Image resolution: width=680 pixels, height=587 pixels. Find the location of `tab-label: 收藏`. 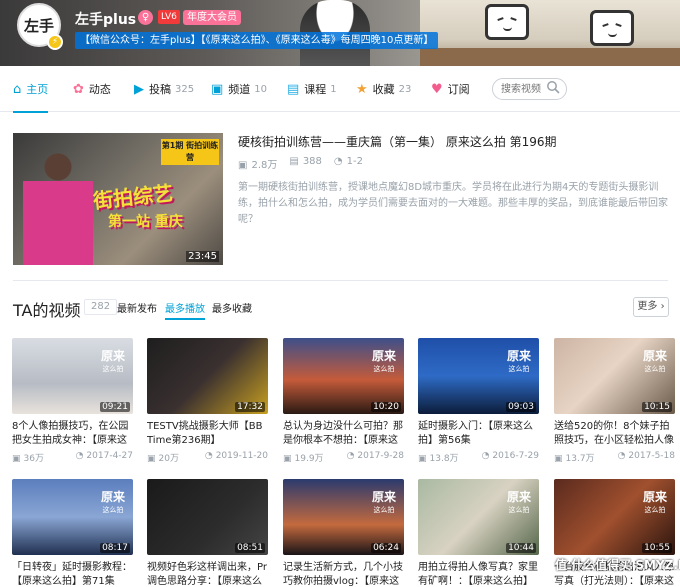

tab-label: 收藏 is located at coordinates (383, 89).